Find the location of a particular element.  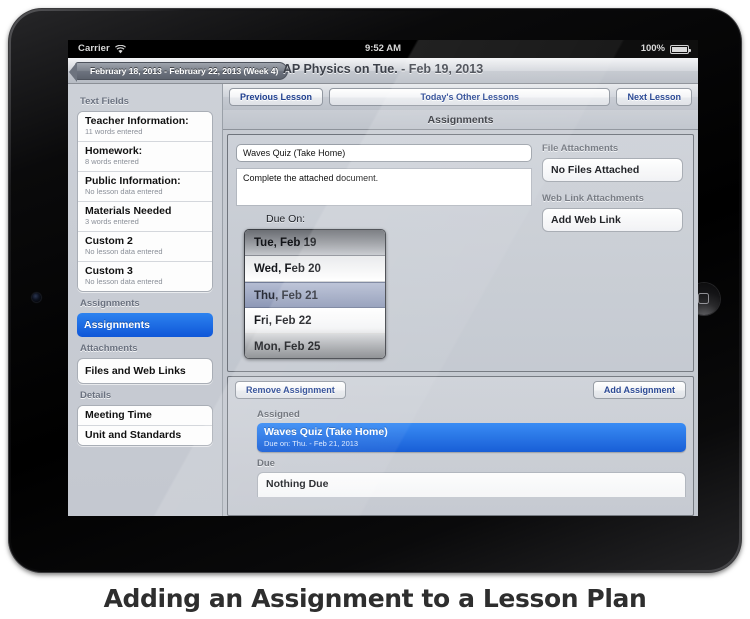

page-title: AP Physics on Tue. - Feb 19, 2013 is located at coordinates (383, 69).